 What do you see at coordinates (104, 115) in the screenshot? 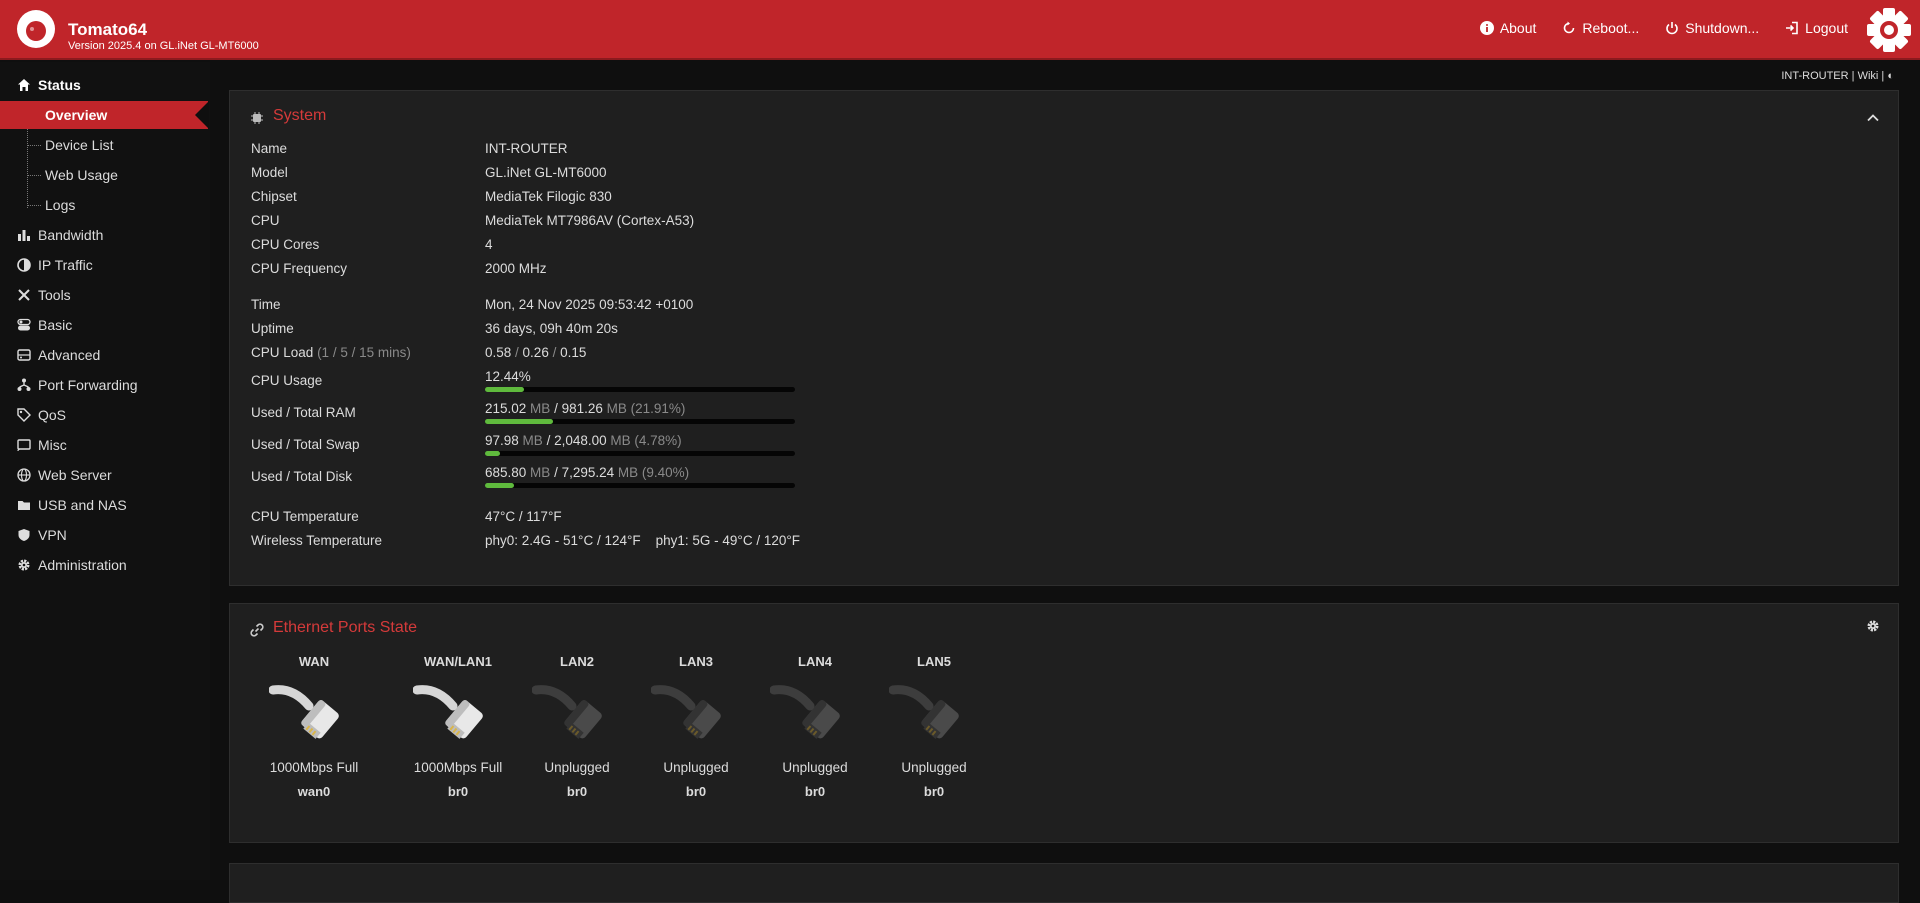
I see `sidebar-item-overview: Overview` at bounding box center [104, 115].